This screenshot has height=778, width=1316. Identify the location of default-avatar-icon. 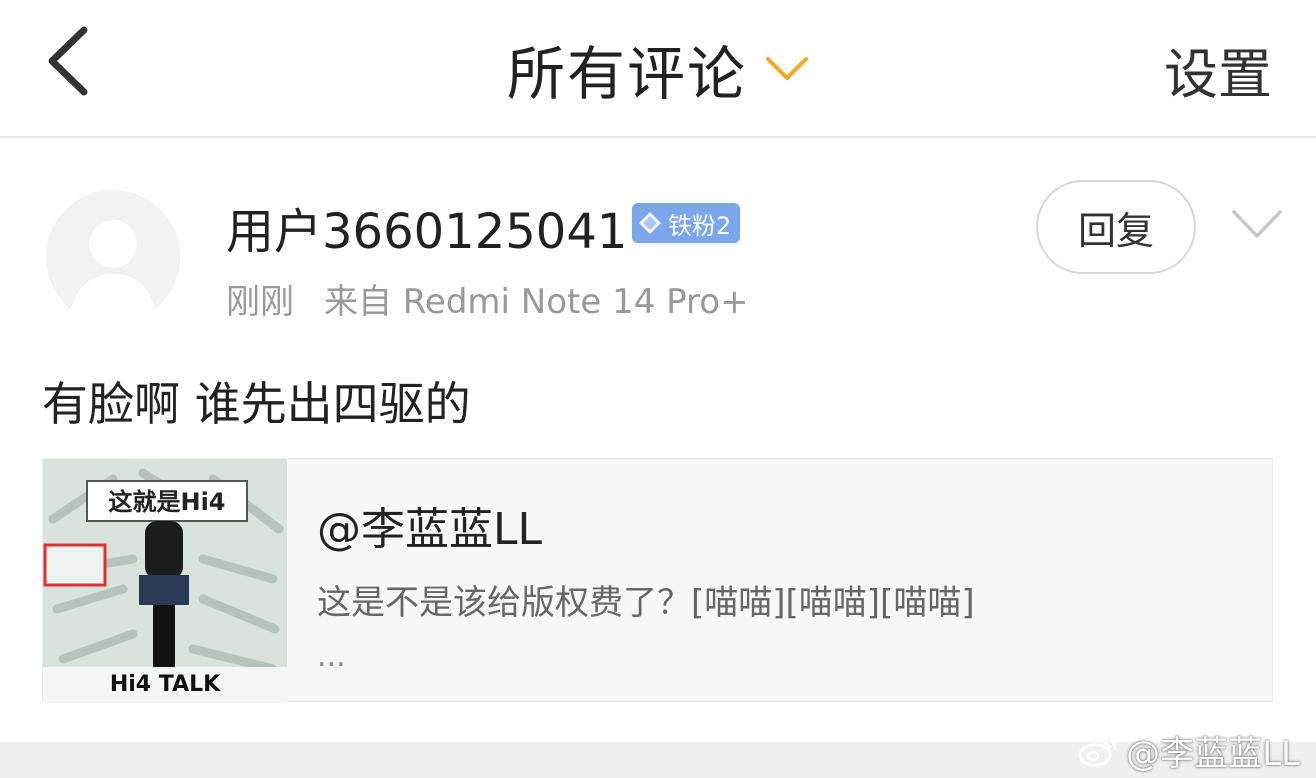
(113, 257).